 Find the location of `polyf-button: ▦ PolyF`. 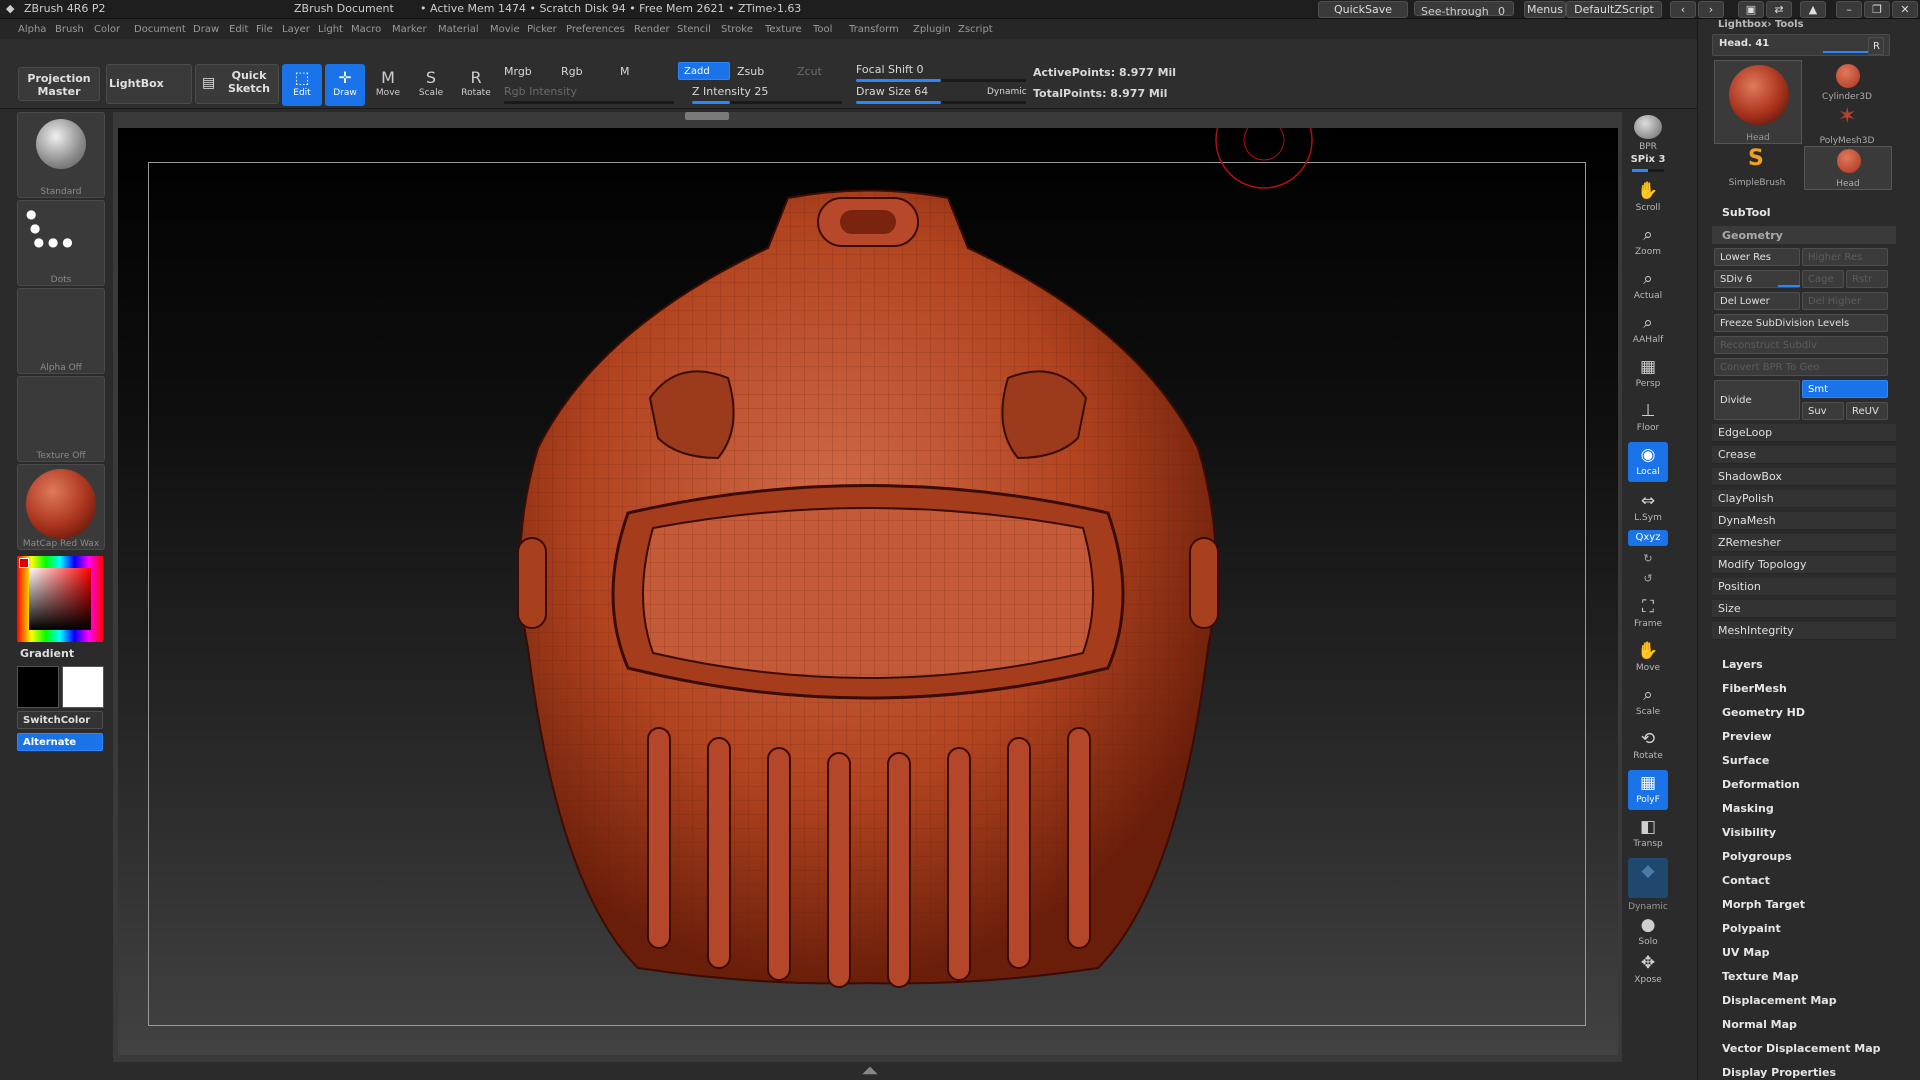

polyf-button: ▦ PolyF is located at coordinates (1648, 790).